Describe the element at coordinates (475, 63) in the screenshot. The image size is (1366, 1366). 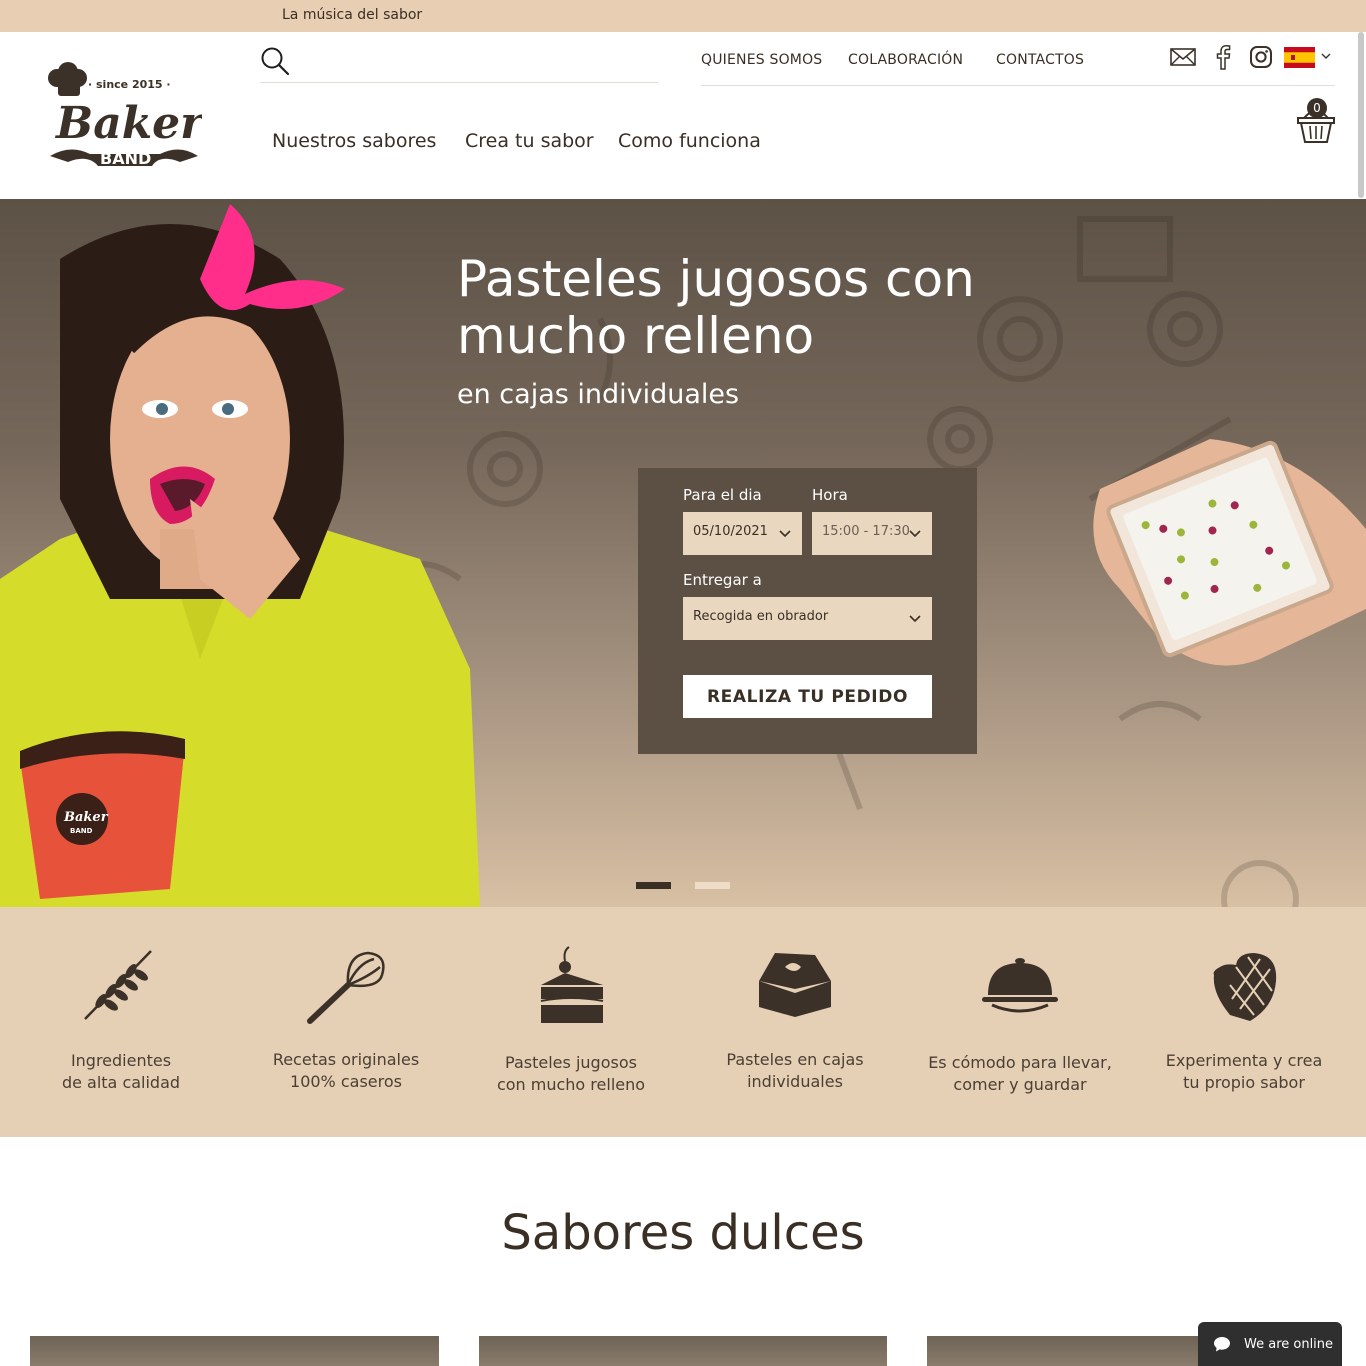
I see `search-input` at that location.